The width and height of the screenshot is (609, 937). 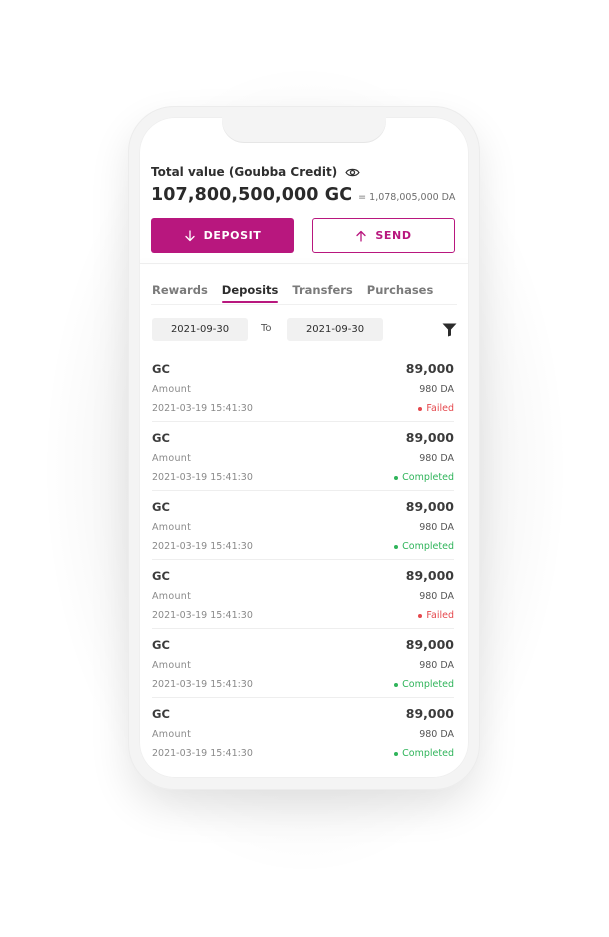 What do you see at coordinates (244, 172) in the screenshot?
I see `total-value-label: Total value (Goubba Credit)` at bounding box center [244, 172].